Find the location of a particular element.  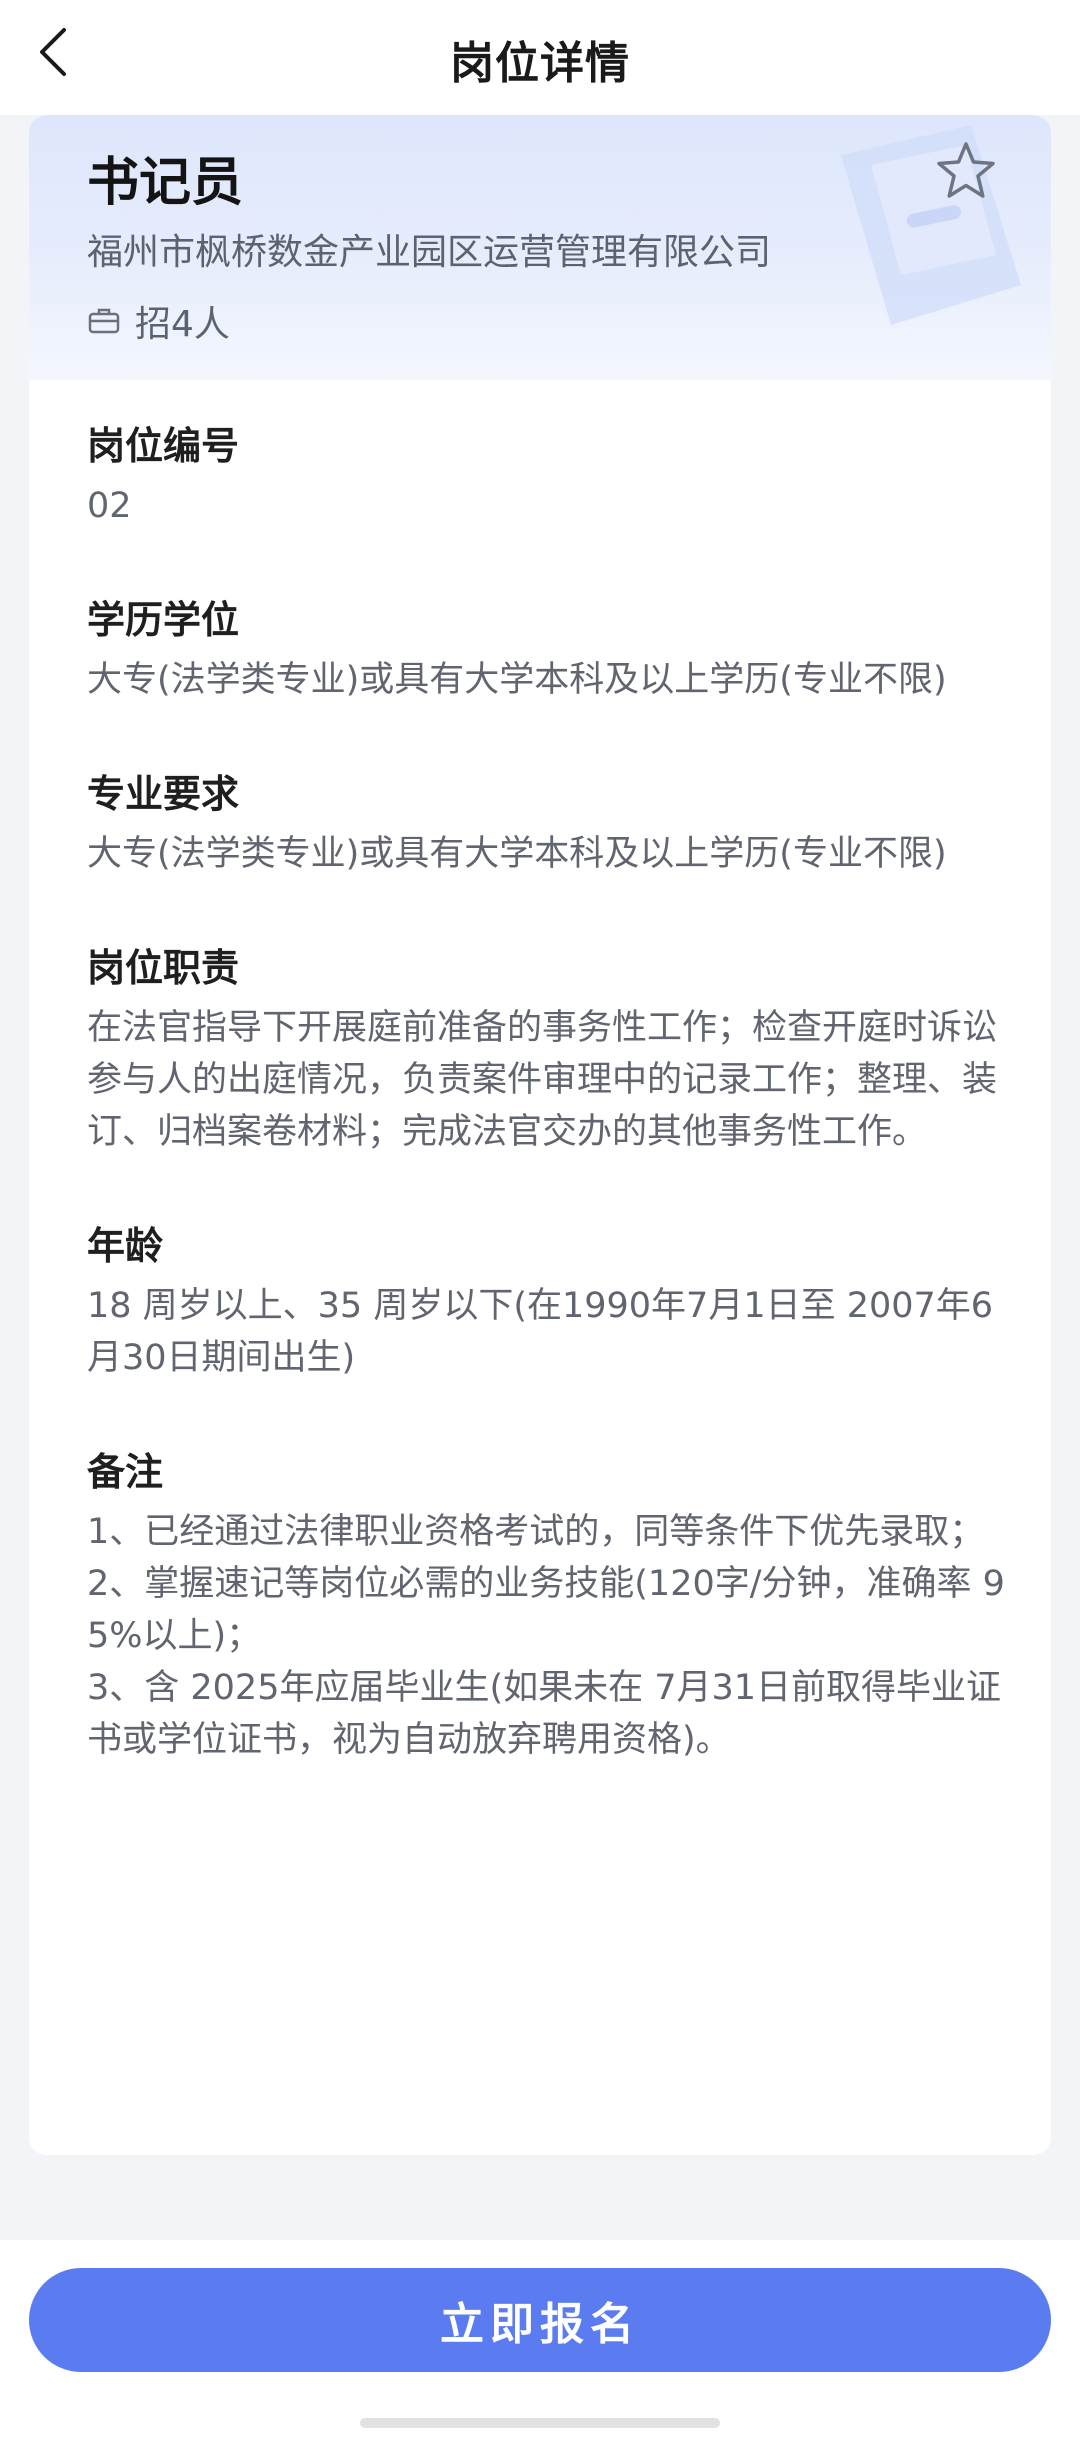

company-name: 福州市枫桥数金产业园区运营管理有限公司 is located at coordinates (429, 252).